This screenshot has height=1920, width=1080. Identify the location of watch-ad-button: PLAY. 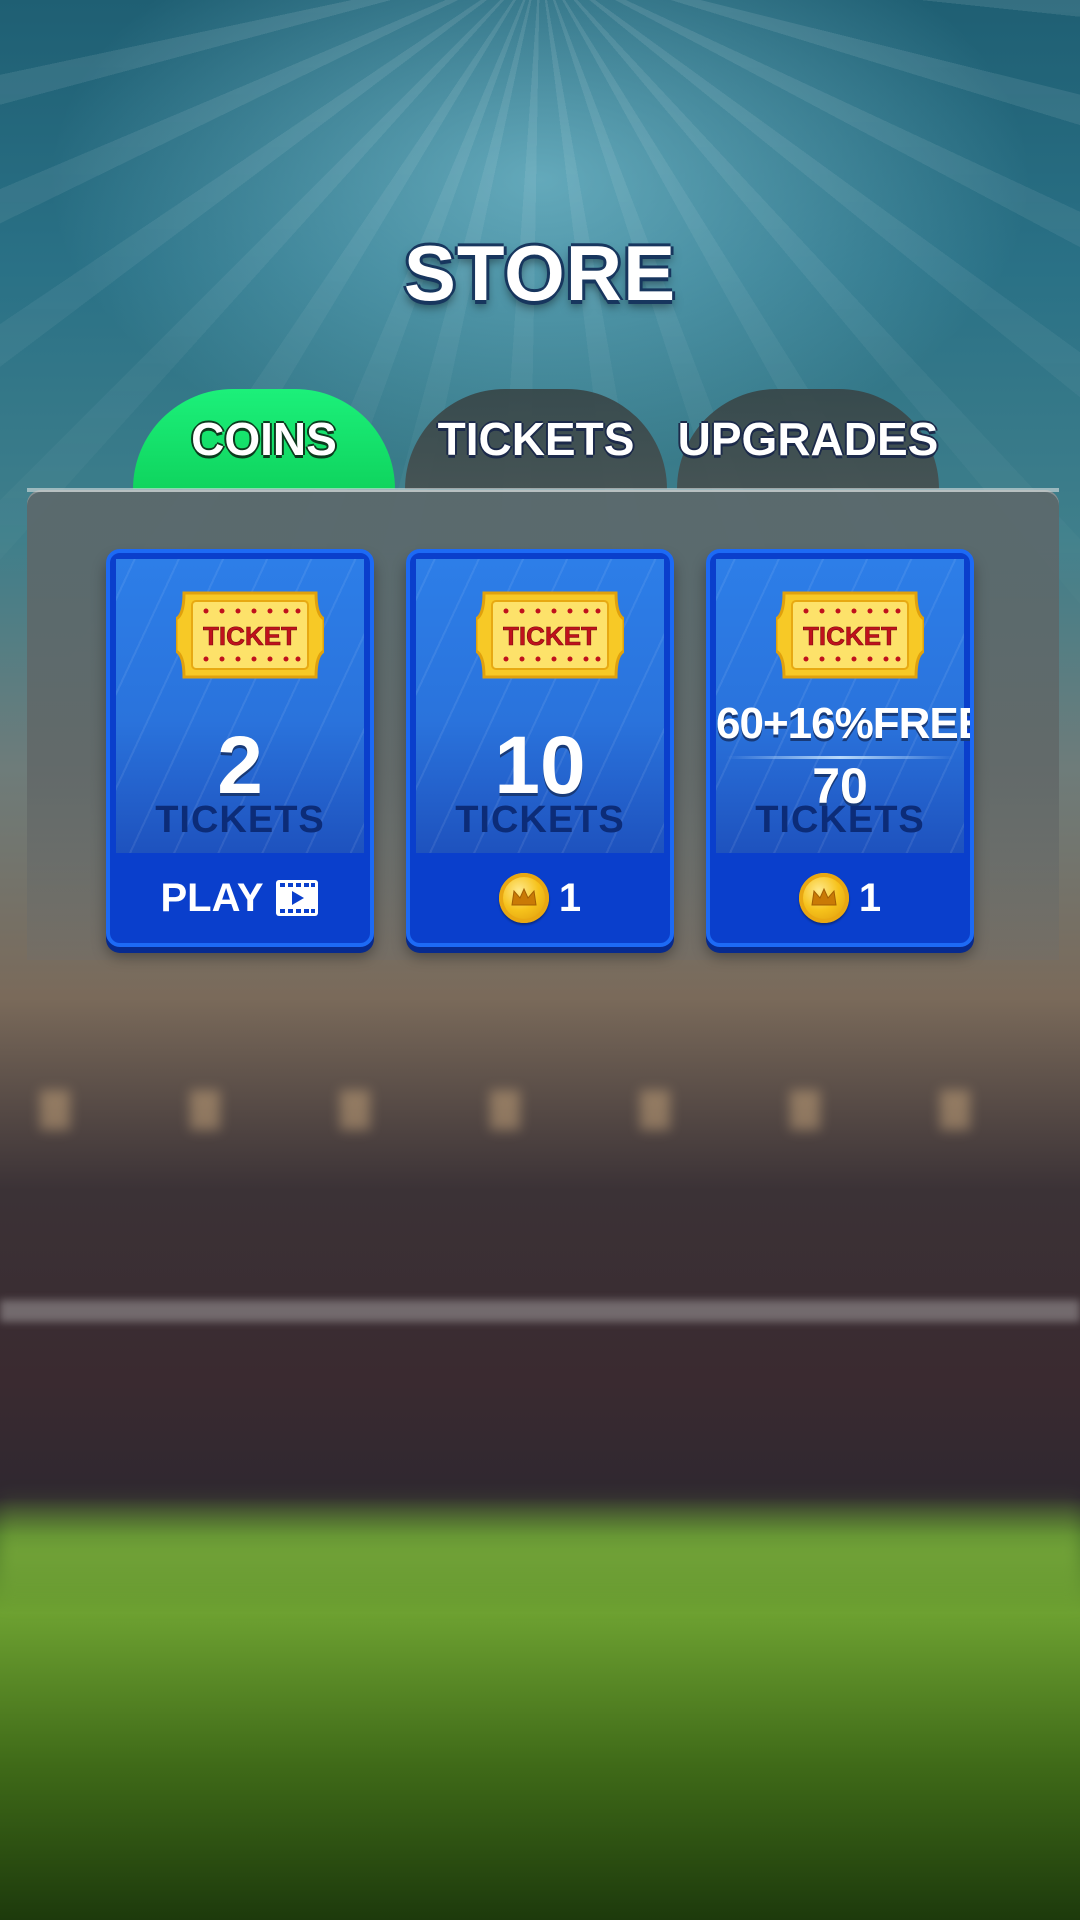
(240, 898).